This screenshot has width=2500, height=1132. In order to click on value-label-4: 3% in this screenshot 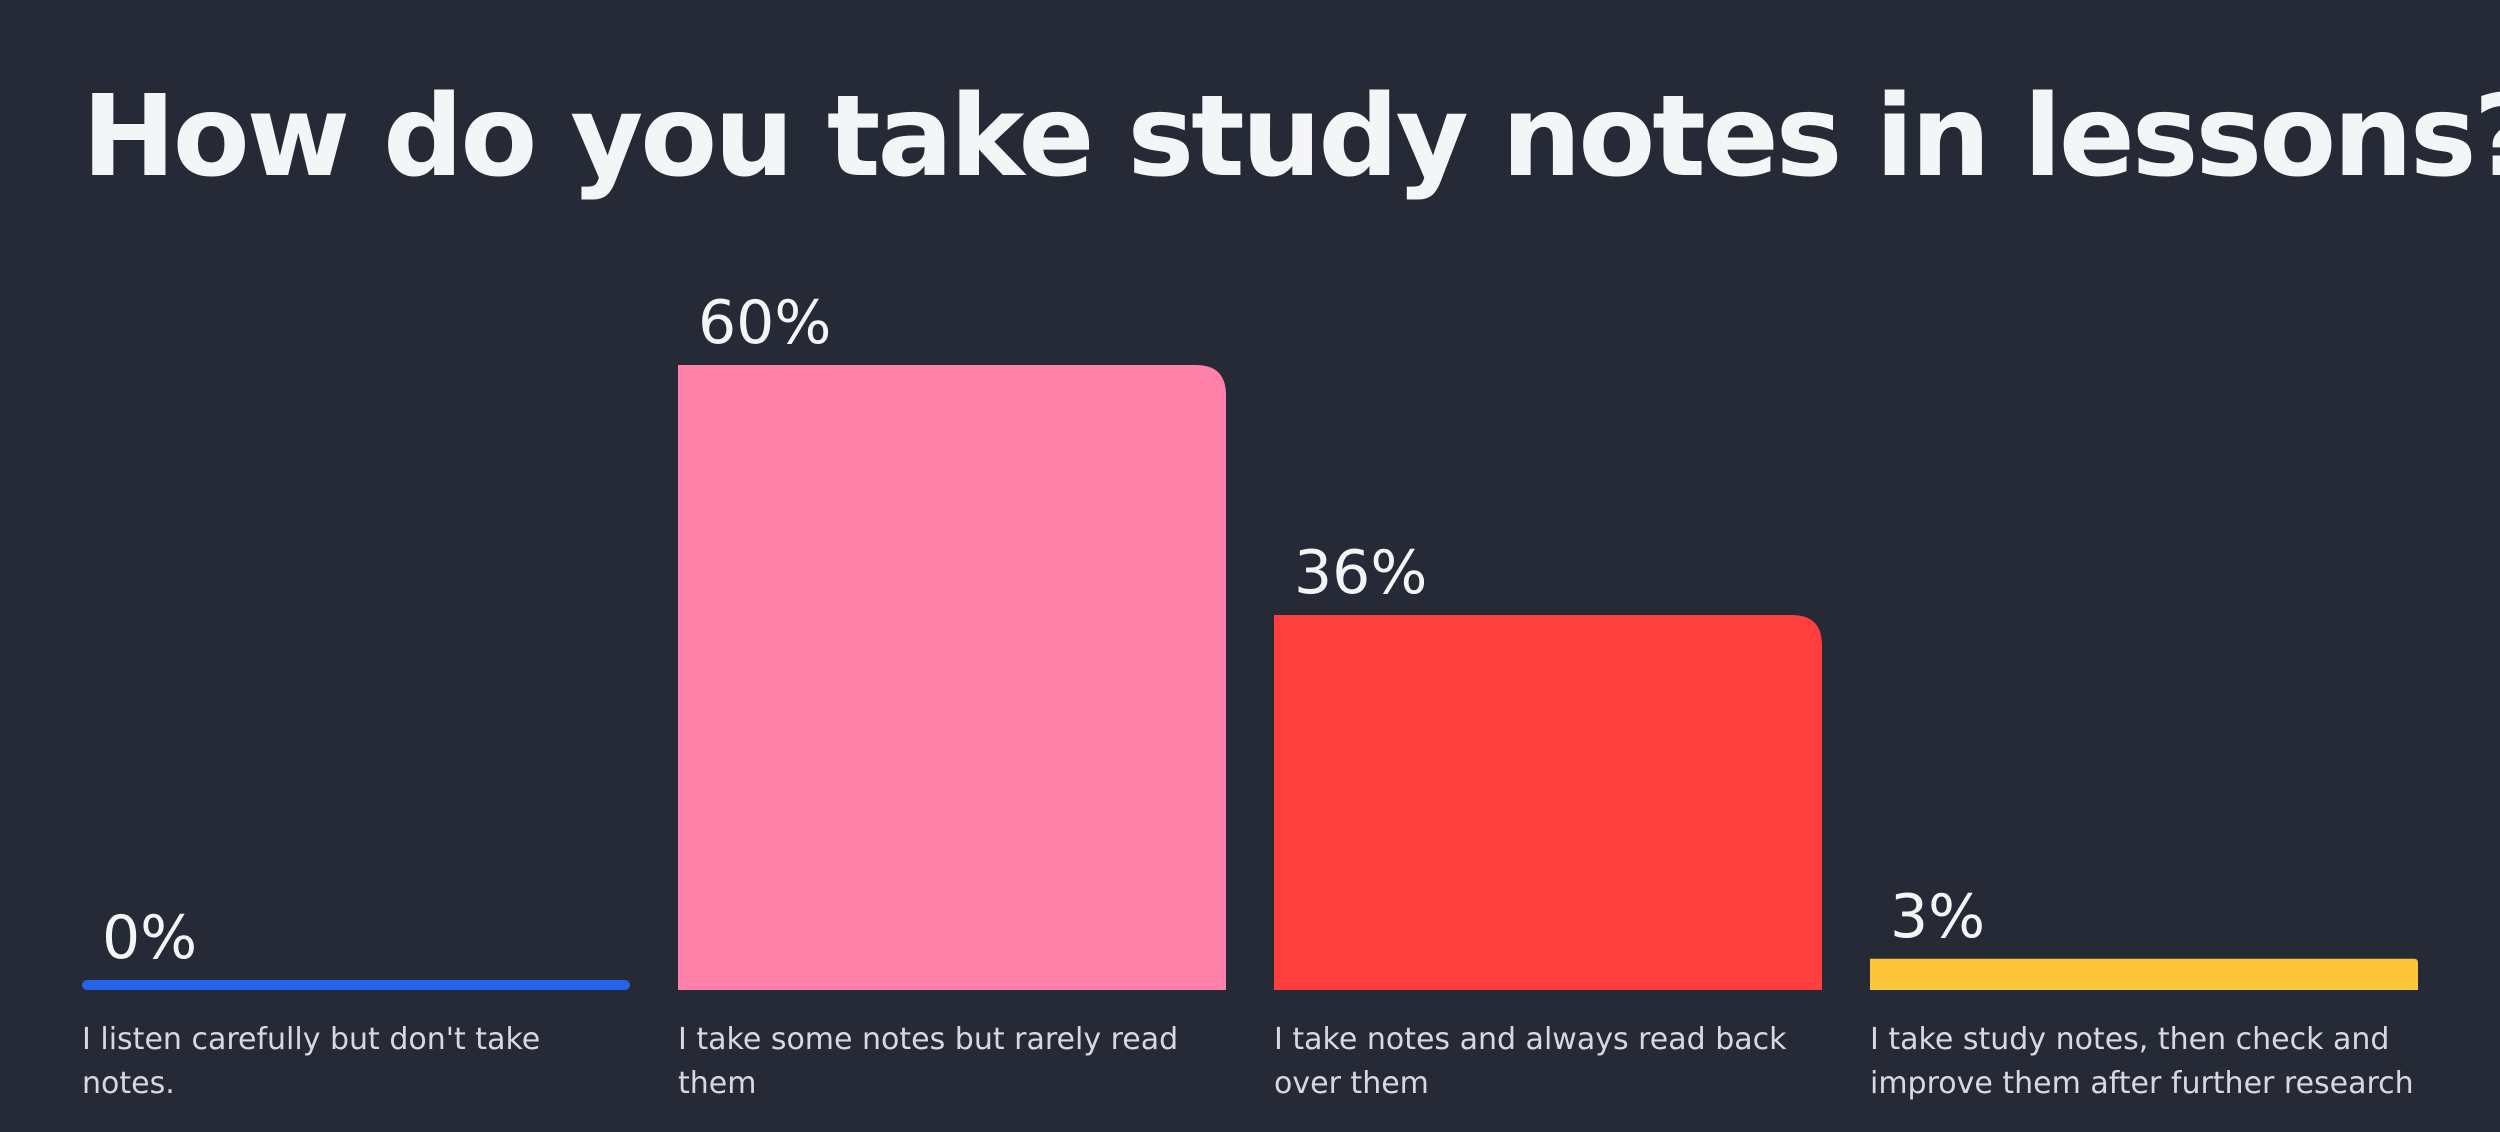, I will do `click(1937, 917)`.